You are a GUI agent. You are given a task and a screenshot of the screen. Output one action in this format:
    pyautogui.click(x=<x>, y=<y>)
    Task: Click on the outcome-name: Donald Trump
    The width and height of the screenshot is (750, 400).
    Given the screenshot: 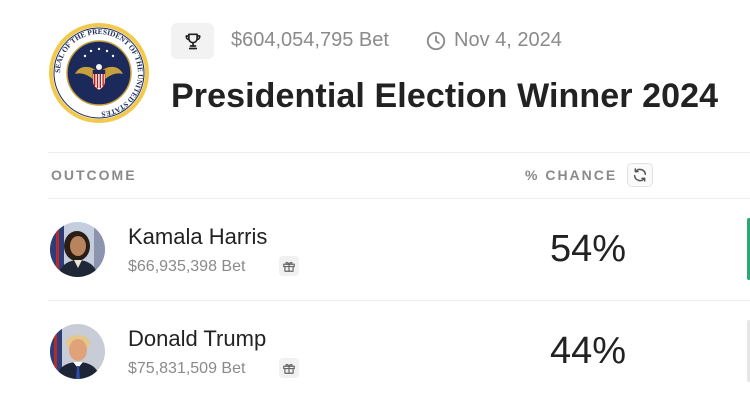 What is the action you would take?
    pyautogui.click(x=197, y=339)
    